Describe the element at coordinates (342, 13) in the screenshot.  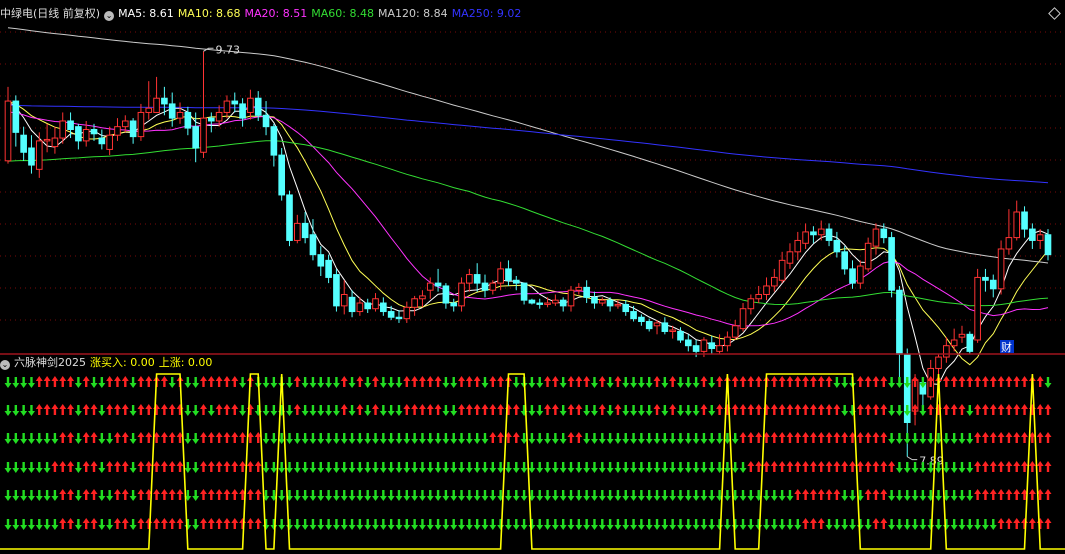
I see `indicator-ma60: MA60: 8.48` at that location.